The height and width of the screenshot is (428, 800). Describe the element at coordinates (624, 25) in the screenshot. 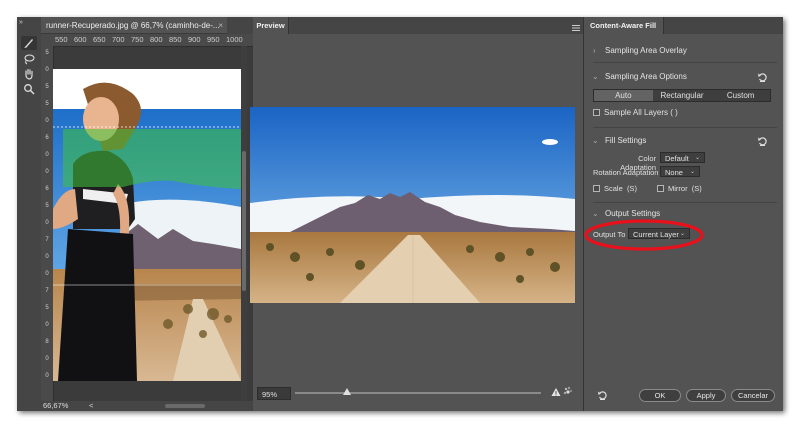

I see `tab-content-aware-fill: Content-Aware Fill` at that location.